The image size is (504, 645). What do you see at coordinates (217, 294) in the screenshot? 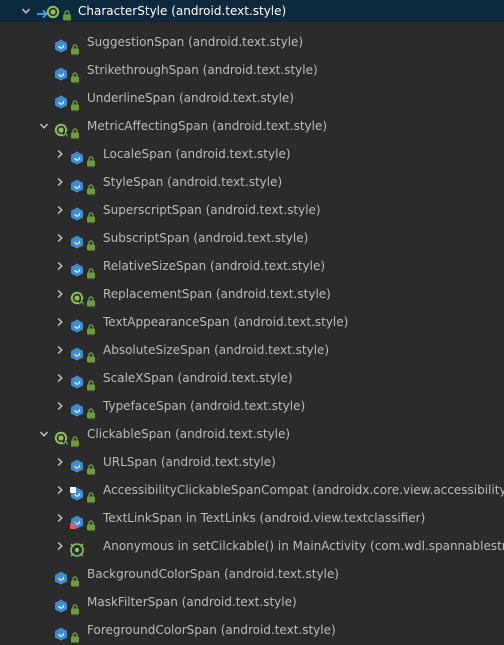
I see `tree-row-label: ReplacementSpan (android.text.style)` at bounding box center [217, 294].